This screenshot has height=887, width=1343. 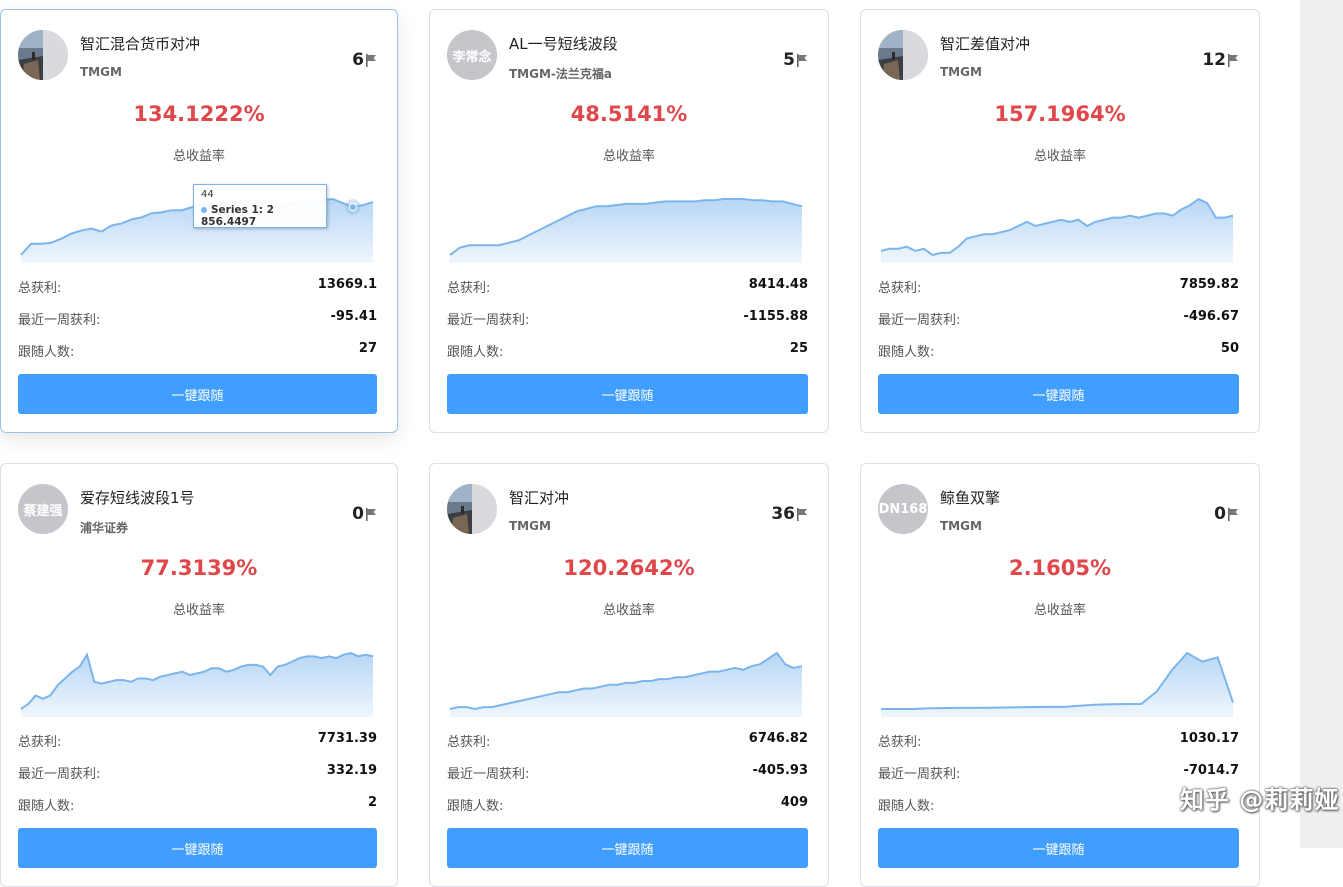 I want to click on page-scrollbar-gutter, so click(x=1321, y=424).